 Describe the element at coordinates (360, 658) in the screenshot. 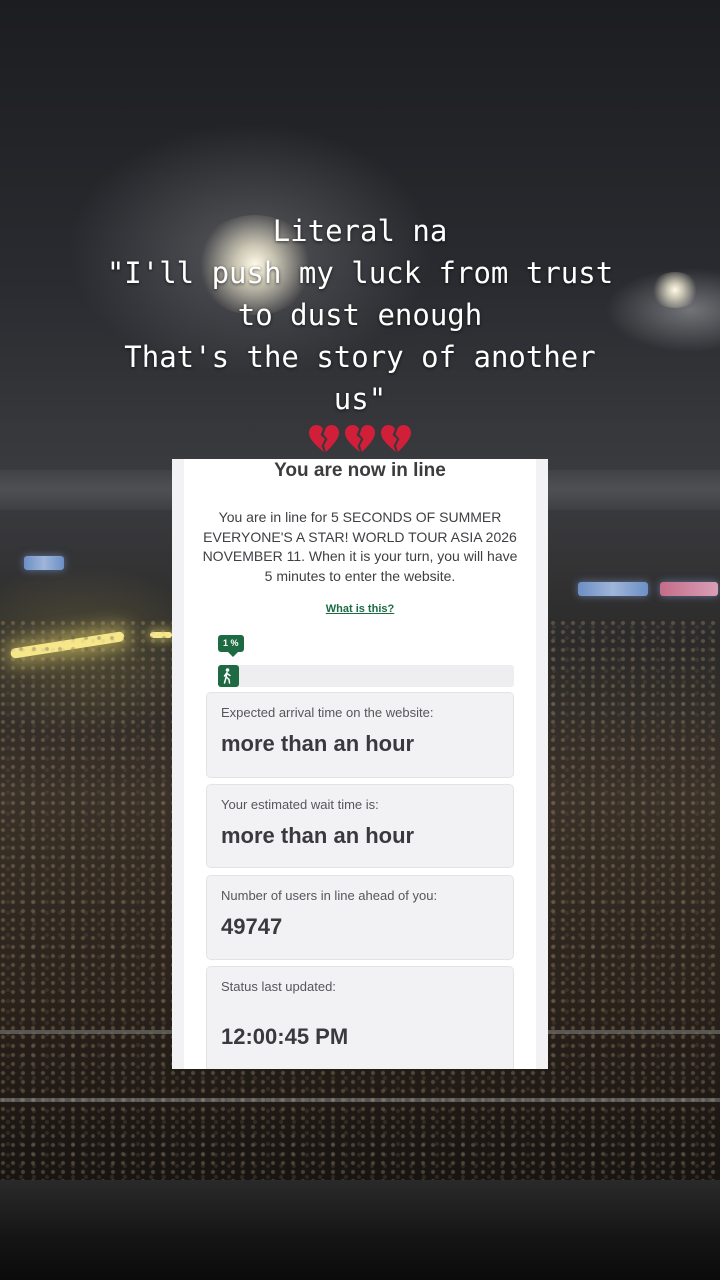

I see `queue-progress: 1 %` at that location.